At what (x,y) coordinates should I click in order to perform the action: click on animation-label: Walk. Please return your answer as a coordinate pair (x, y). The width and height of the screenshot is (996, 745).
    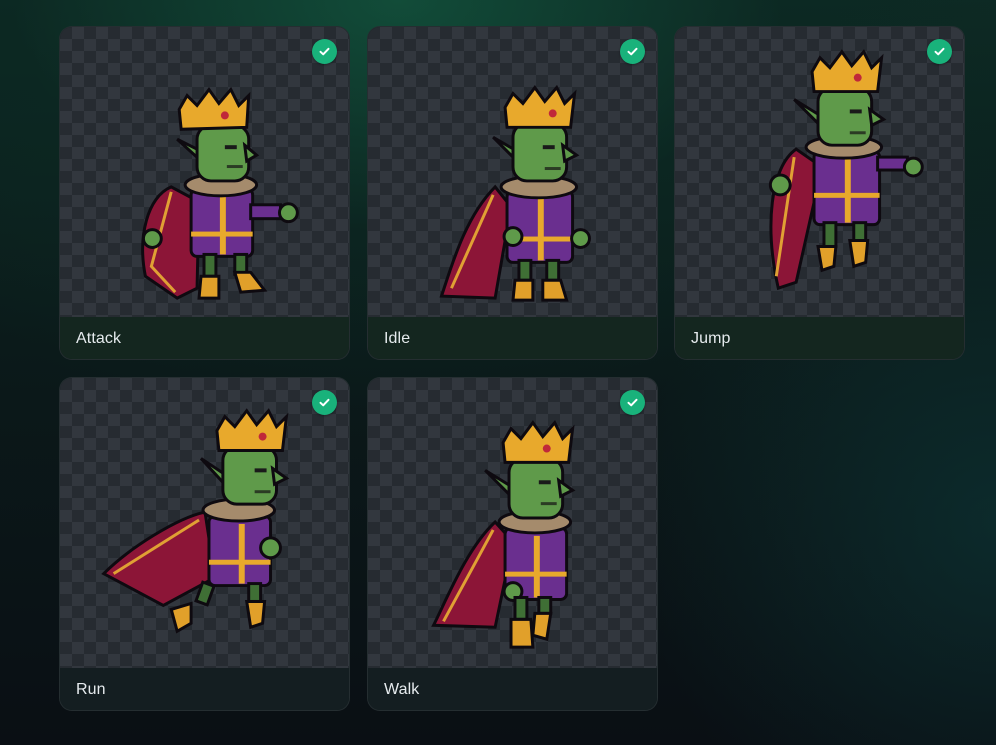
    Looking at the image, I should click on (402, 689).